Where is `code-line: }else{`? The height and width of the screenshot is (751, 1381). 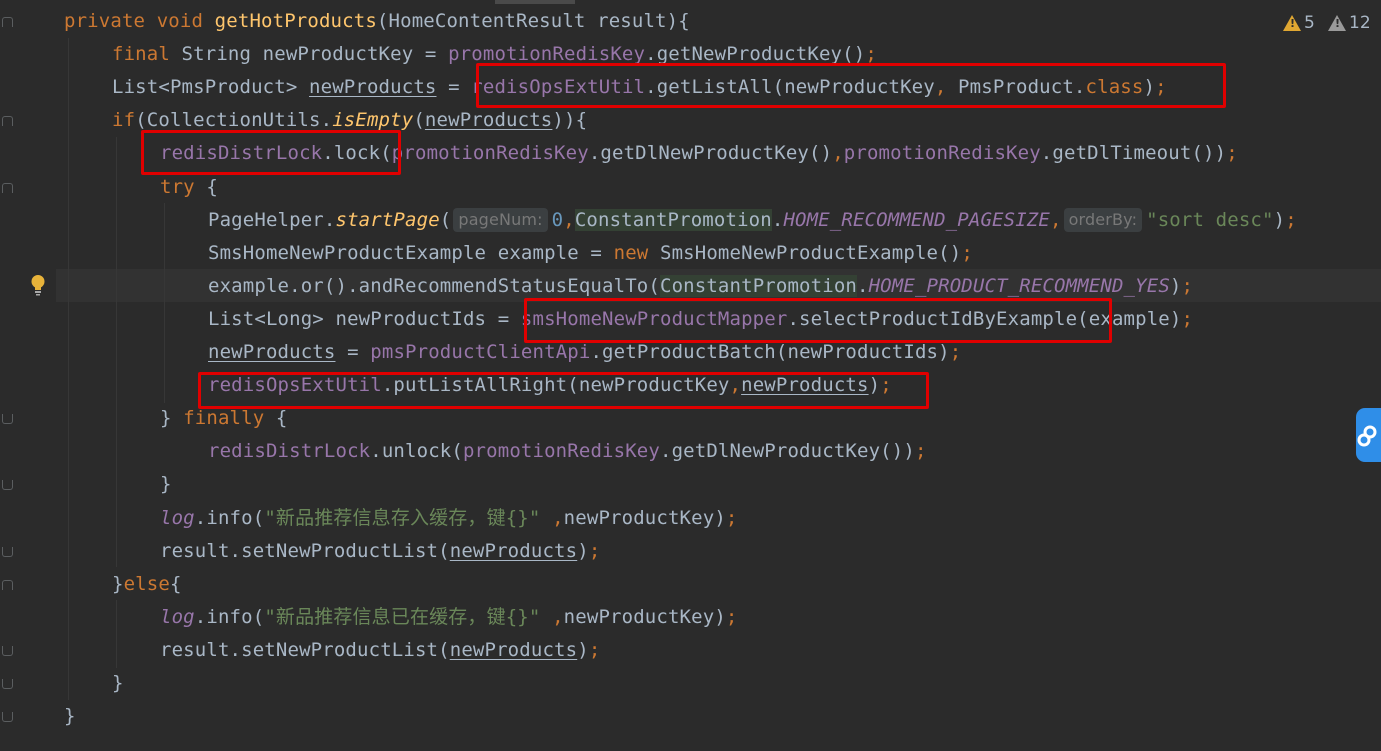 code-line: }else{ is located at coordinates (147, 584).